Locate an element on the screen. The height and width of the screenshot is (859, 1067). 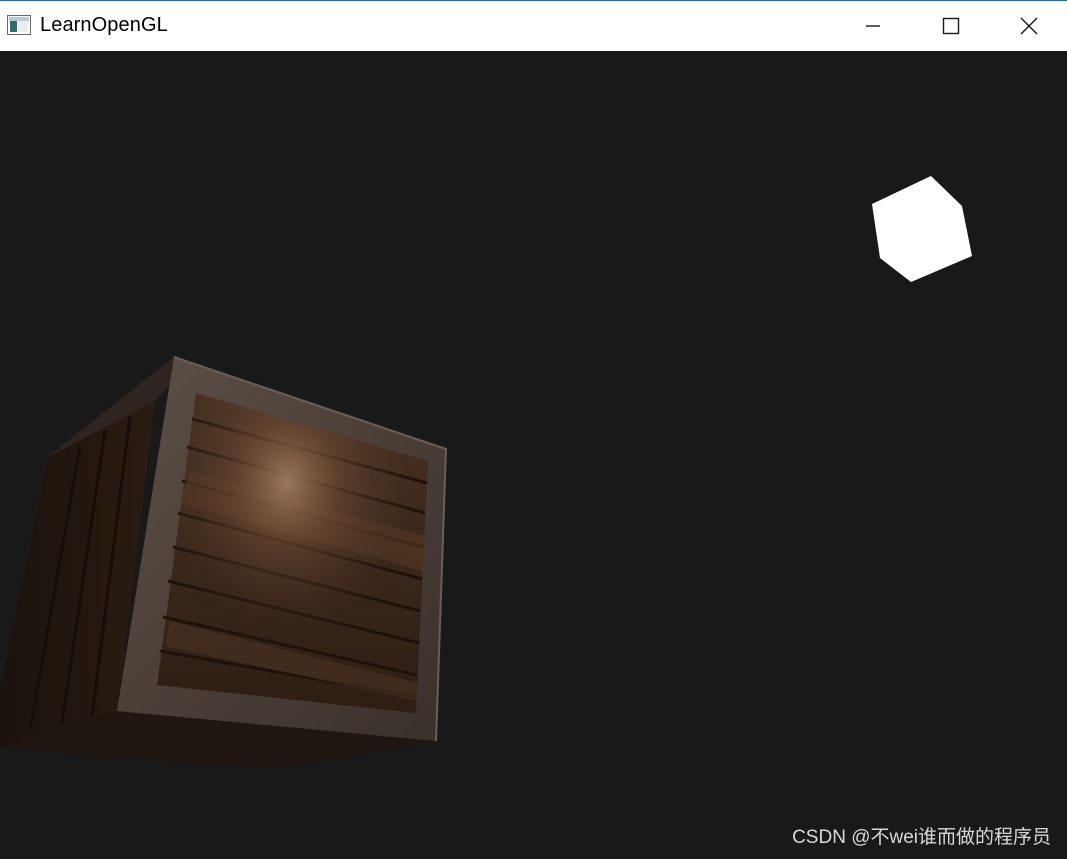
maximize-icon is located at coordinates (951, 26).